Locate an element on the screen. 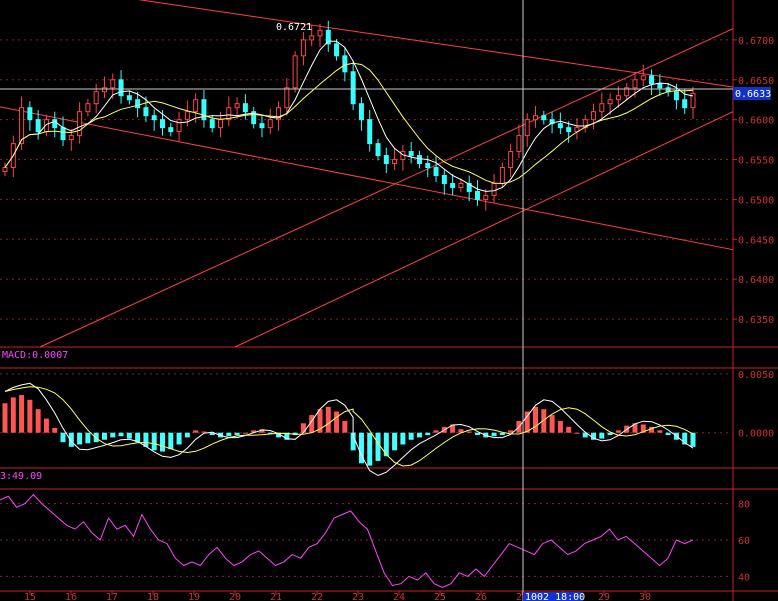 This screenshot has height=601, width=778. current-price-label: 0.6633 is located at coordinates (753, 94).